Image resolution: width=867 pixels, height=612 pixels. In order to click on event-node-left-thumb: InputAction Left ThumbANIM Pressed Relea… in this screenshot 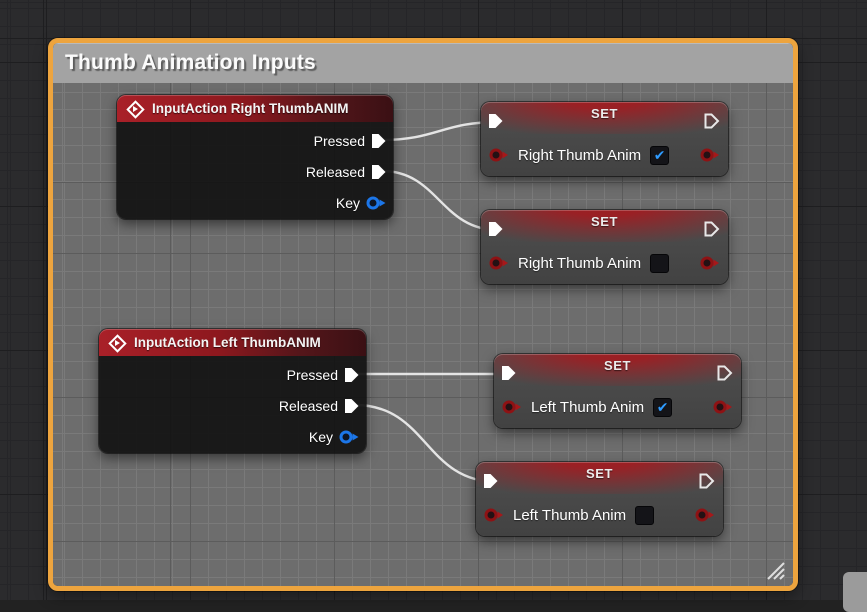, I will do `click(232, 391)`.